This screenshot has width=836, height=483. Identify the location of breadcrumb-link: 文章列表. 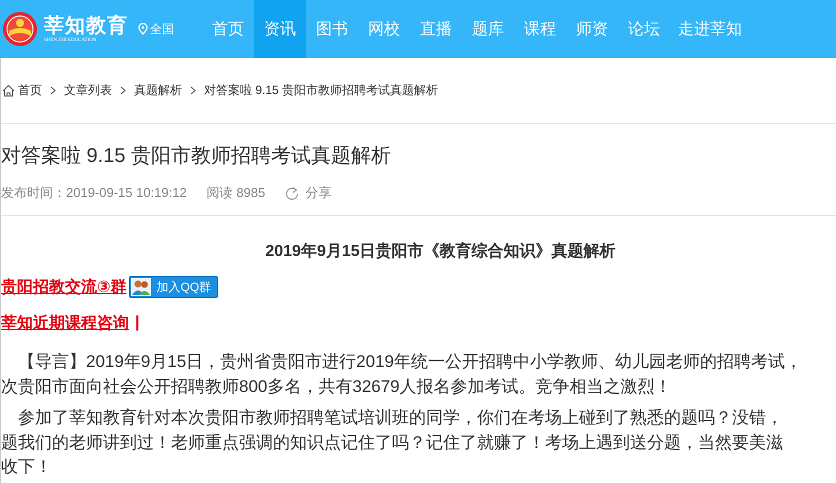
(88, 90).